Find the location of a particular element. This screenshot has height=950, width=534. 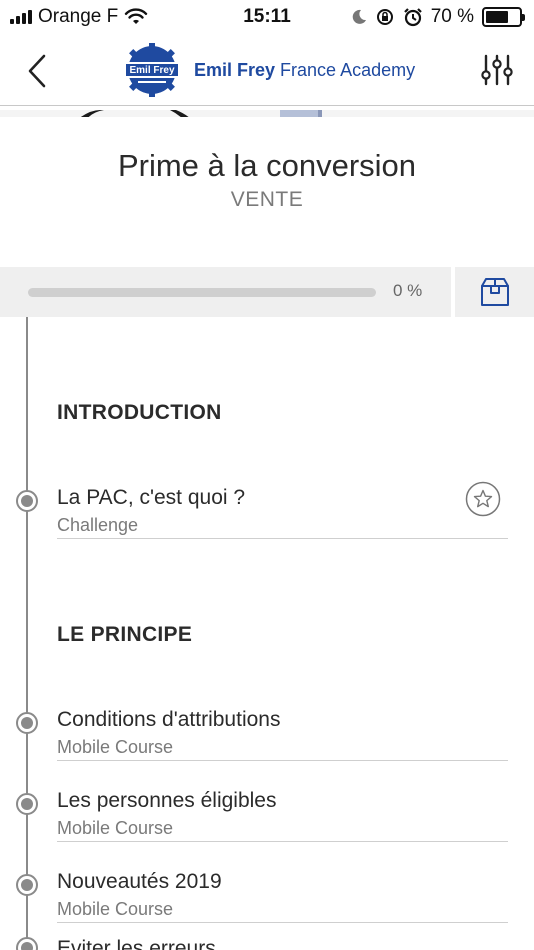

battery-level is located at coordinates (497, 17).